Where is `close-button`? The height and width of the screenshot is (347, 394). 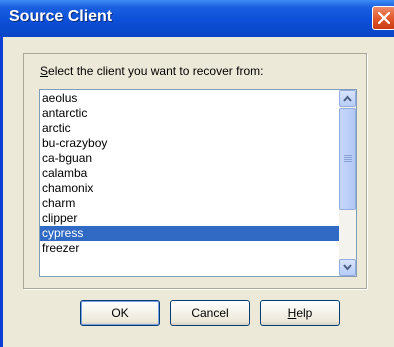 close-button is located at coordinates (383, 18).